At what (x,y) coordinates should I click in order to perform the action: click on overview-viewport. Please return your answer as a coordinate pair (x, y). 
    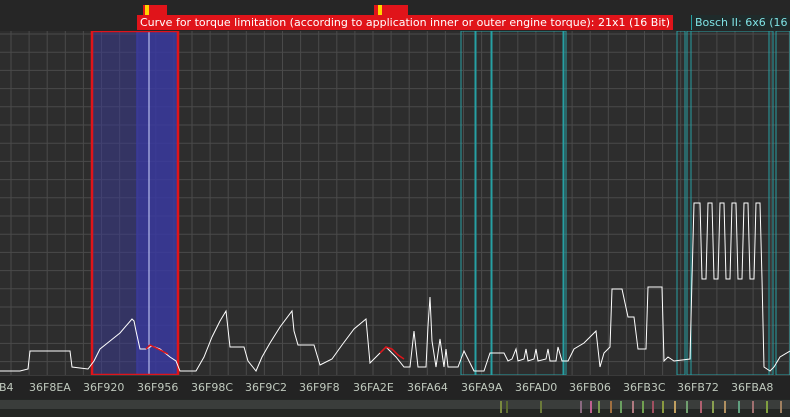
    Looking at the image, I should click on (395, 404).